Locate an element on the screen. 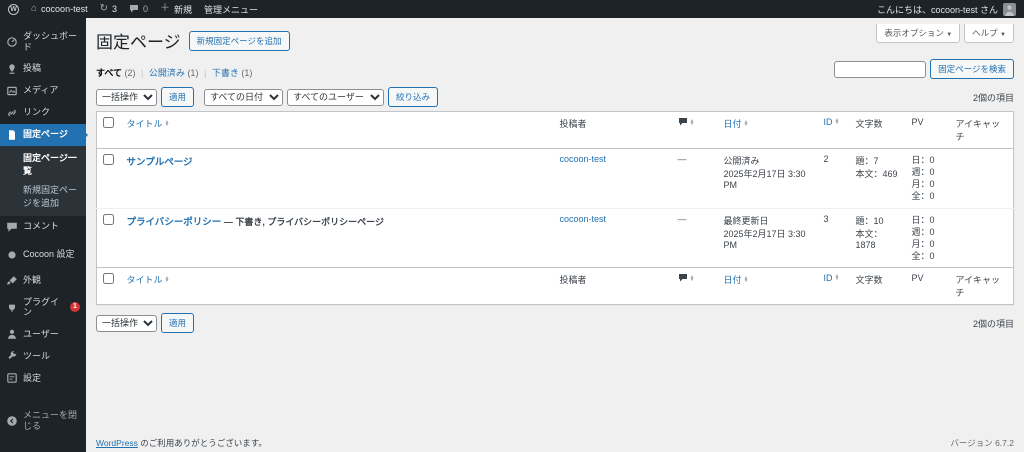  sidebar-item-pages: 固定ページ is located at coordinates (44, 134).